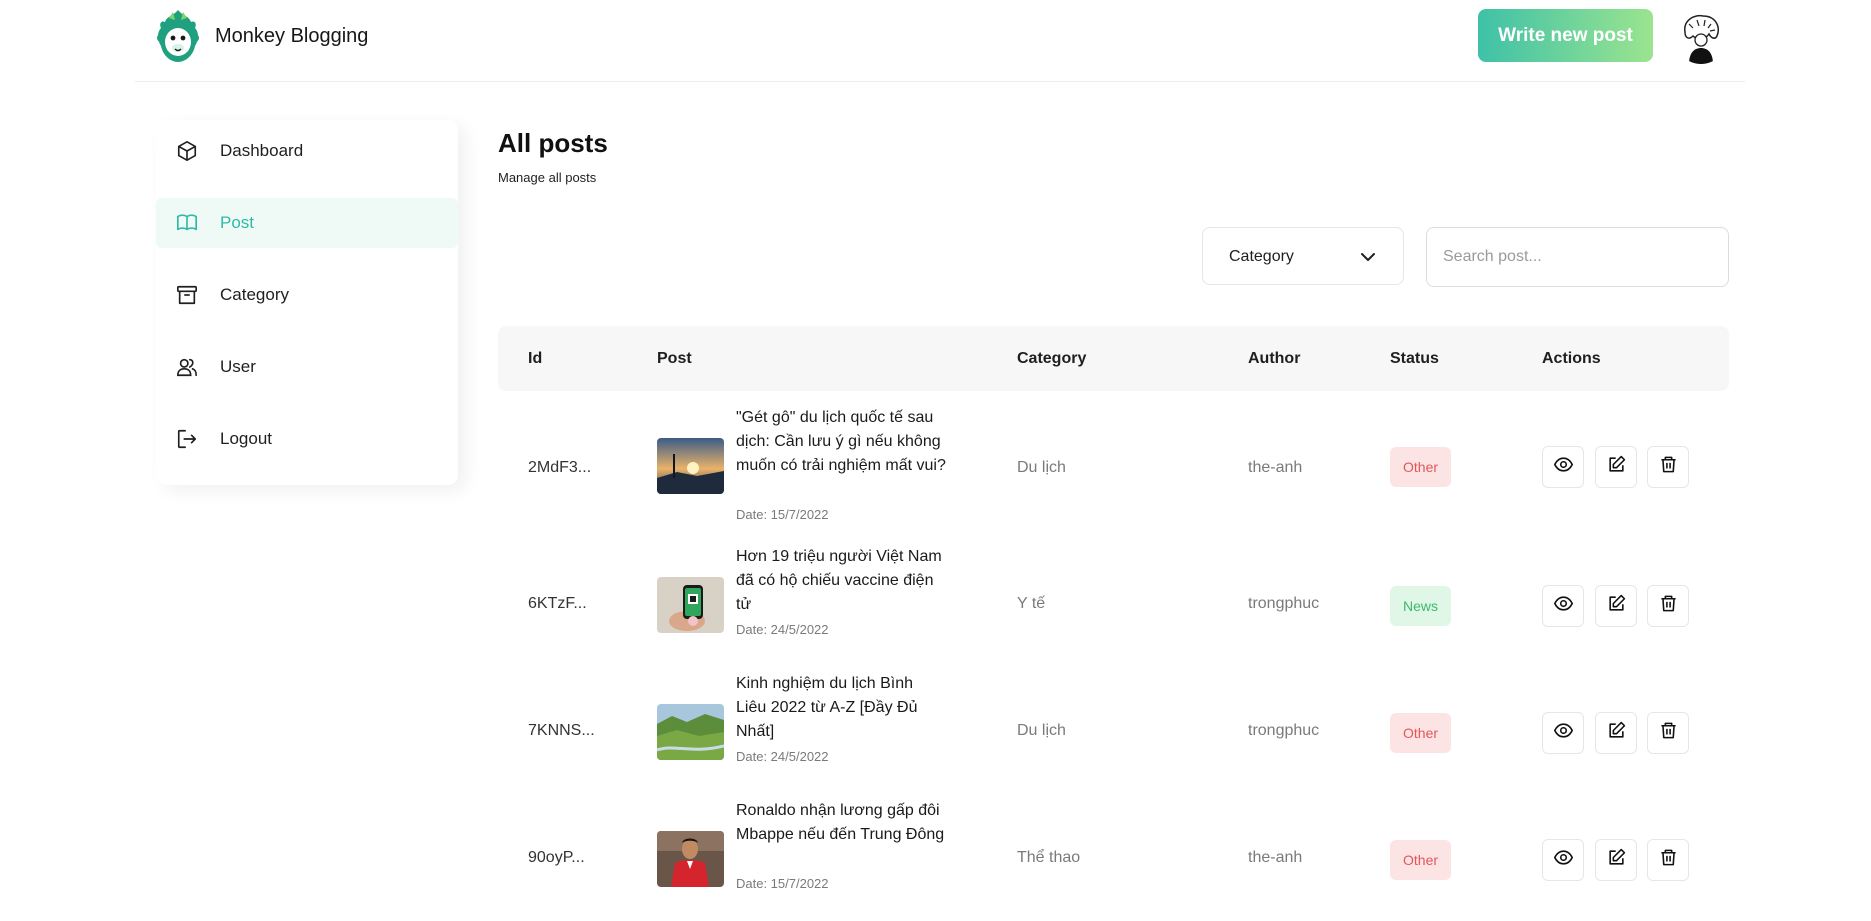 The height and width of the screenshot is (921, 1871). Describe the element at coordinates (187, 151) in the screenshot. I see `cube-icon` at that location.